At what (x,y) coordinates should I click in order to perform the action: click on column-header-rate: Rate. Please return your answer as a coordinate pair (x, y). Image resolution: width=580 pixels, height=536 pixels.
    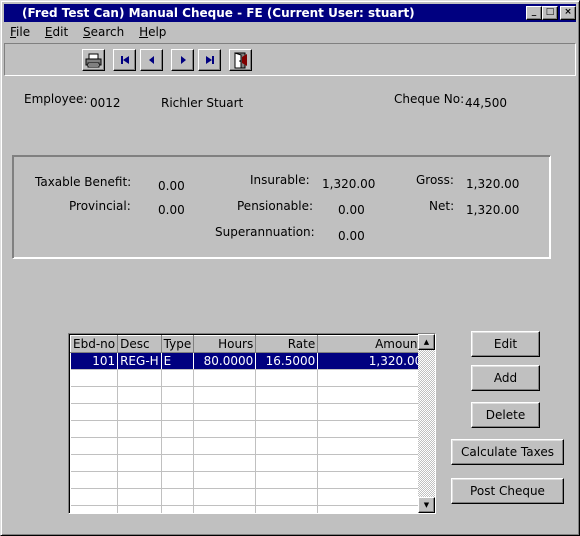
    Looking at the image, I should click on (287, 344).